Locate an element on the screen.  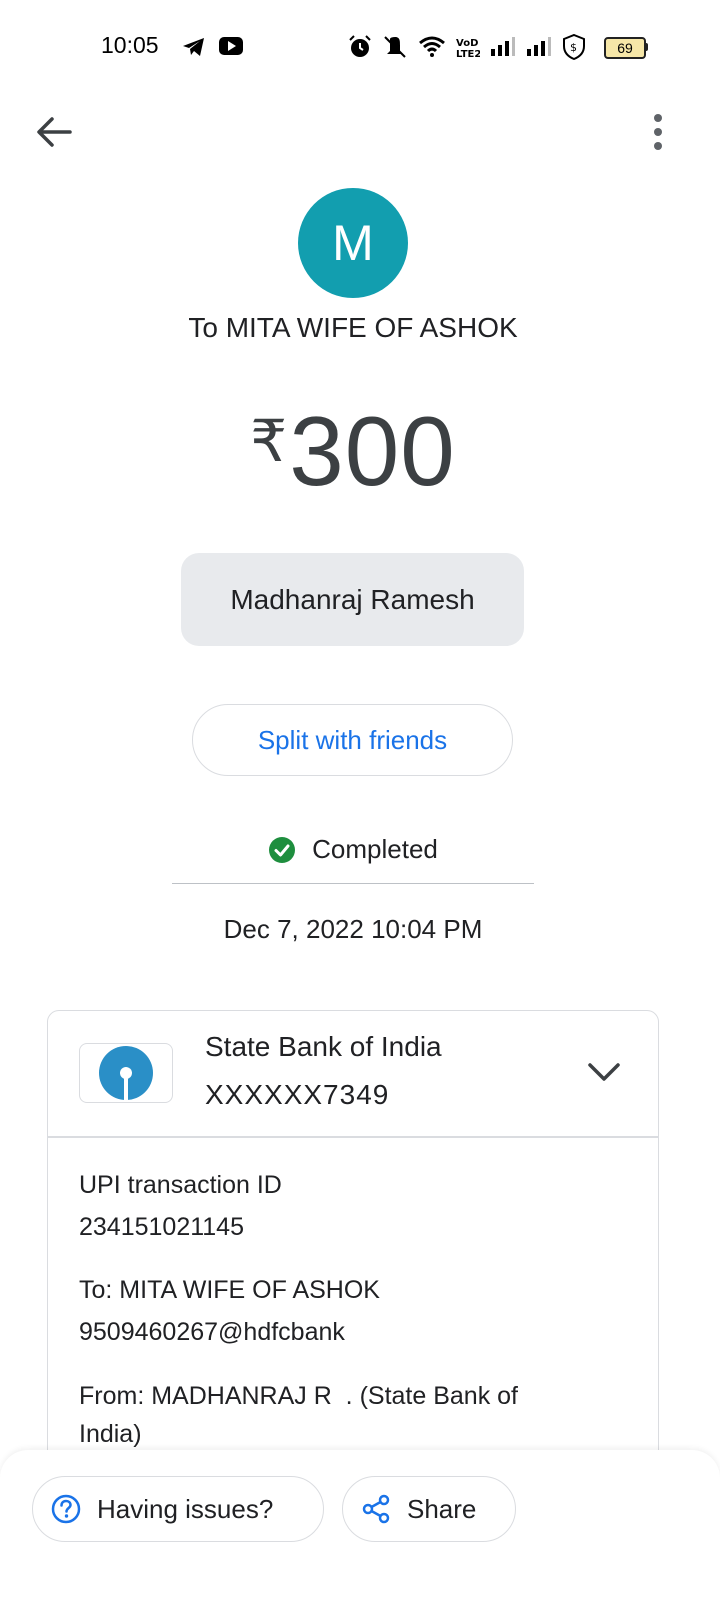
having-issues-label: Having issues? is located at coordinates (185, 1508).